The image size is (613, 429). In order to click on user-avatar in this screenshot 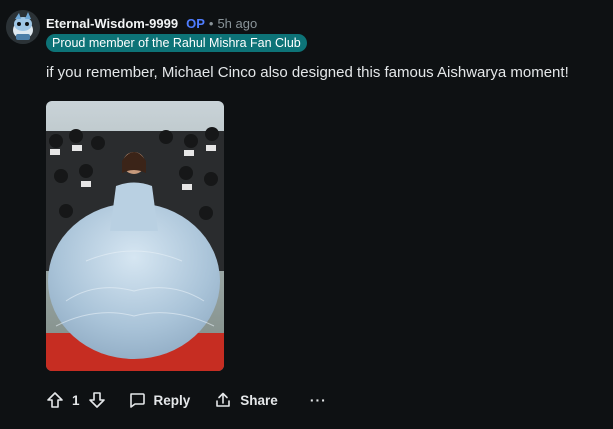, I will do `click(23, 27)`.